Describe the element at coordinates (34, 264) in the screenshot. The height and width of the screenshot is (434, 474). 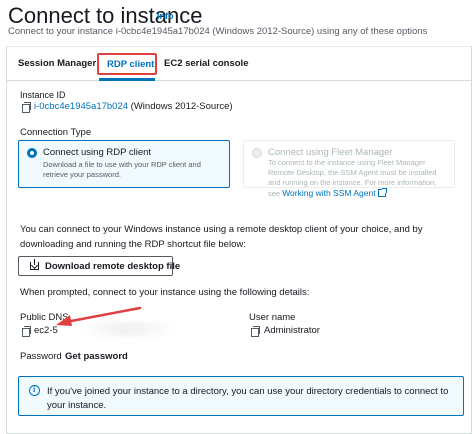
I see `download-icon` at that location.